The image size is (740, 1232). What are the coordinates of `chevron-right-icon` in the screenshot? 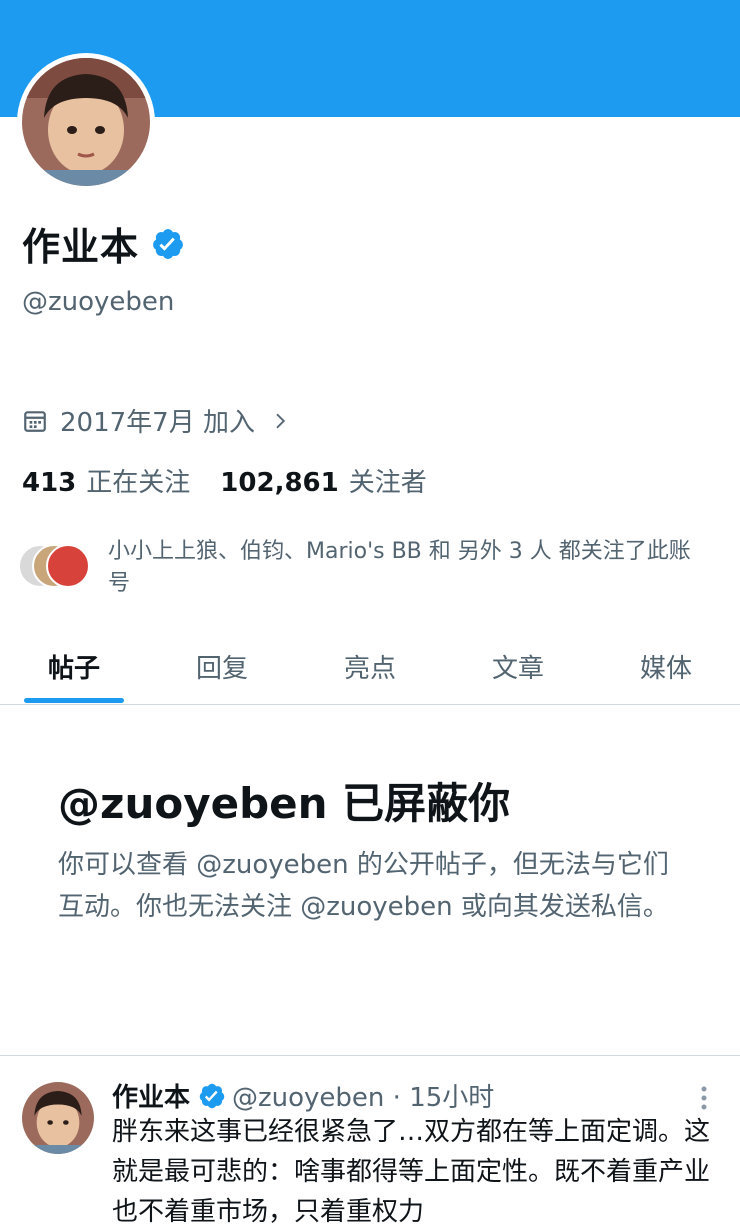 It's located at (281, 420).